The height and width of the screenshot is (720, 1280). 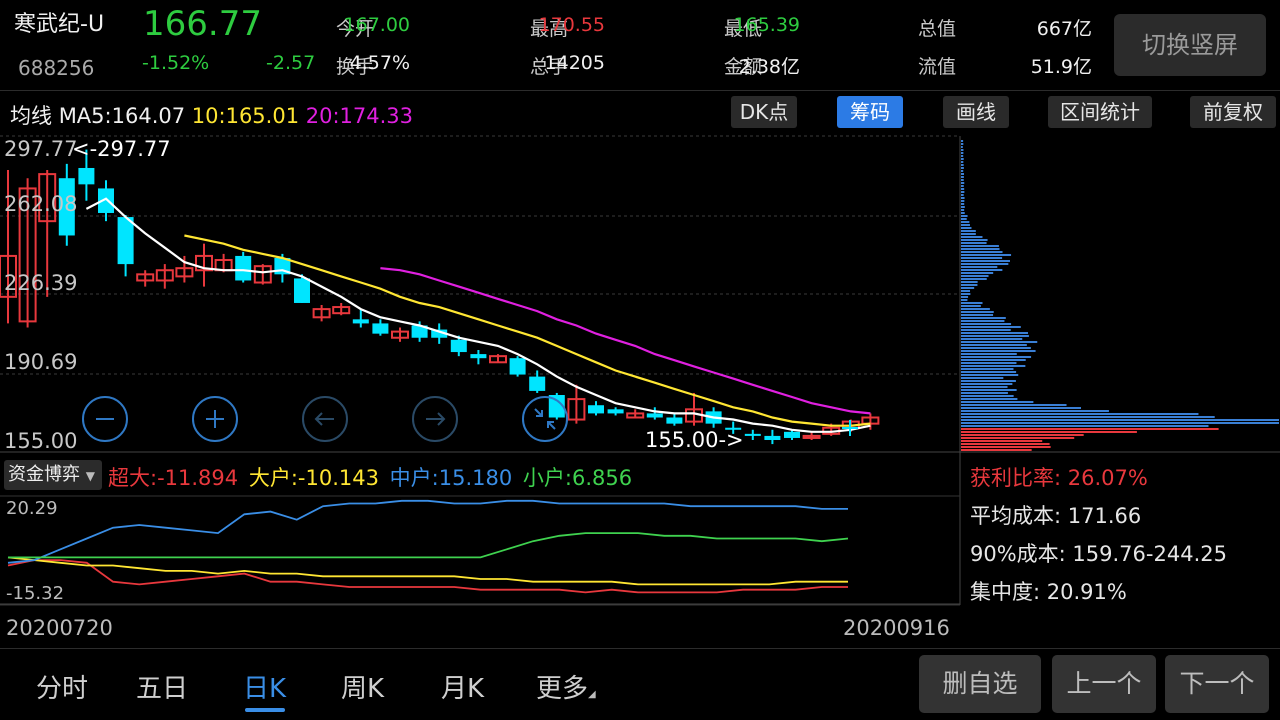 I want to click on tab-daily-k: 日K, so click(x=264, y=686).